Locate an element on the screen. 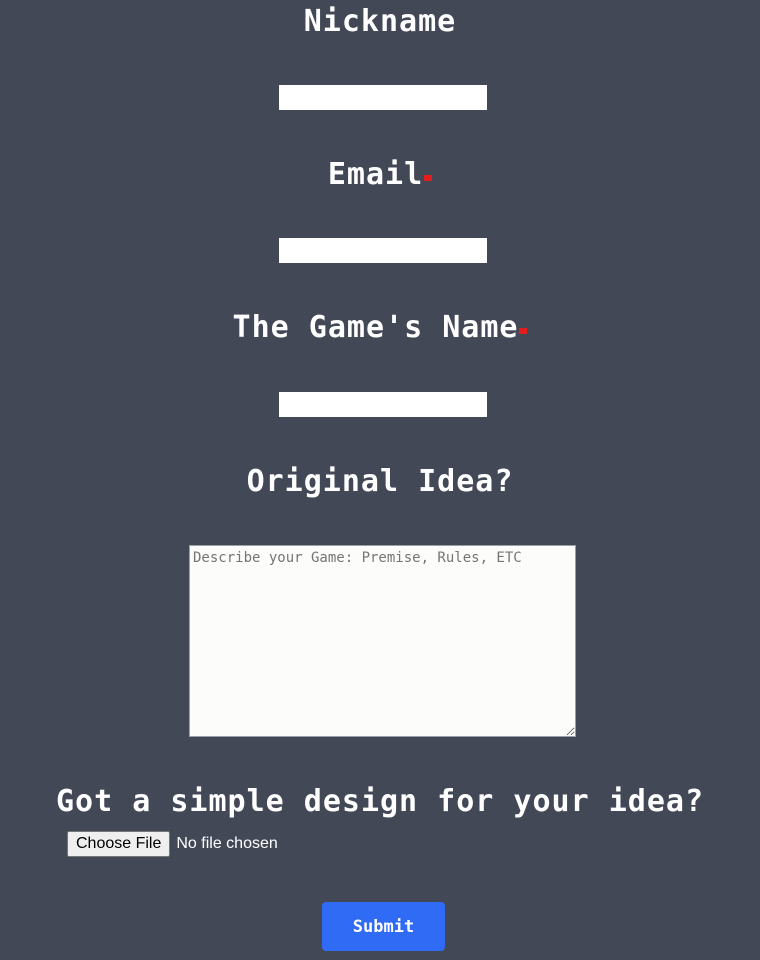  idea-label-text: Original Idea? is located at coordinates (380, 481).